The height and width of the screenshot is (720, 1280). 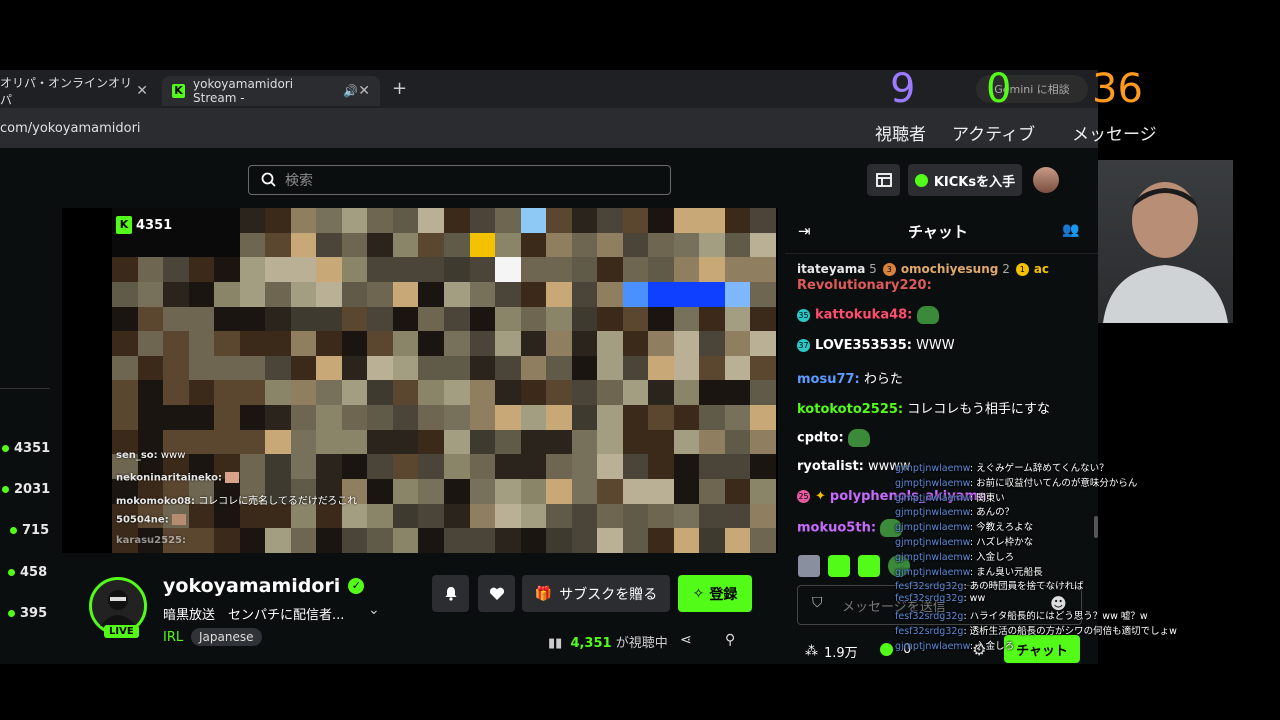 I want to click on sidebar-viewer-count: 2031, so click(x=26, y=489).